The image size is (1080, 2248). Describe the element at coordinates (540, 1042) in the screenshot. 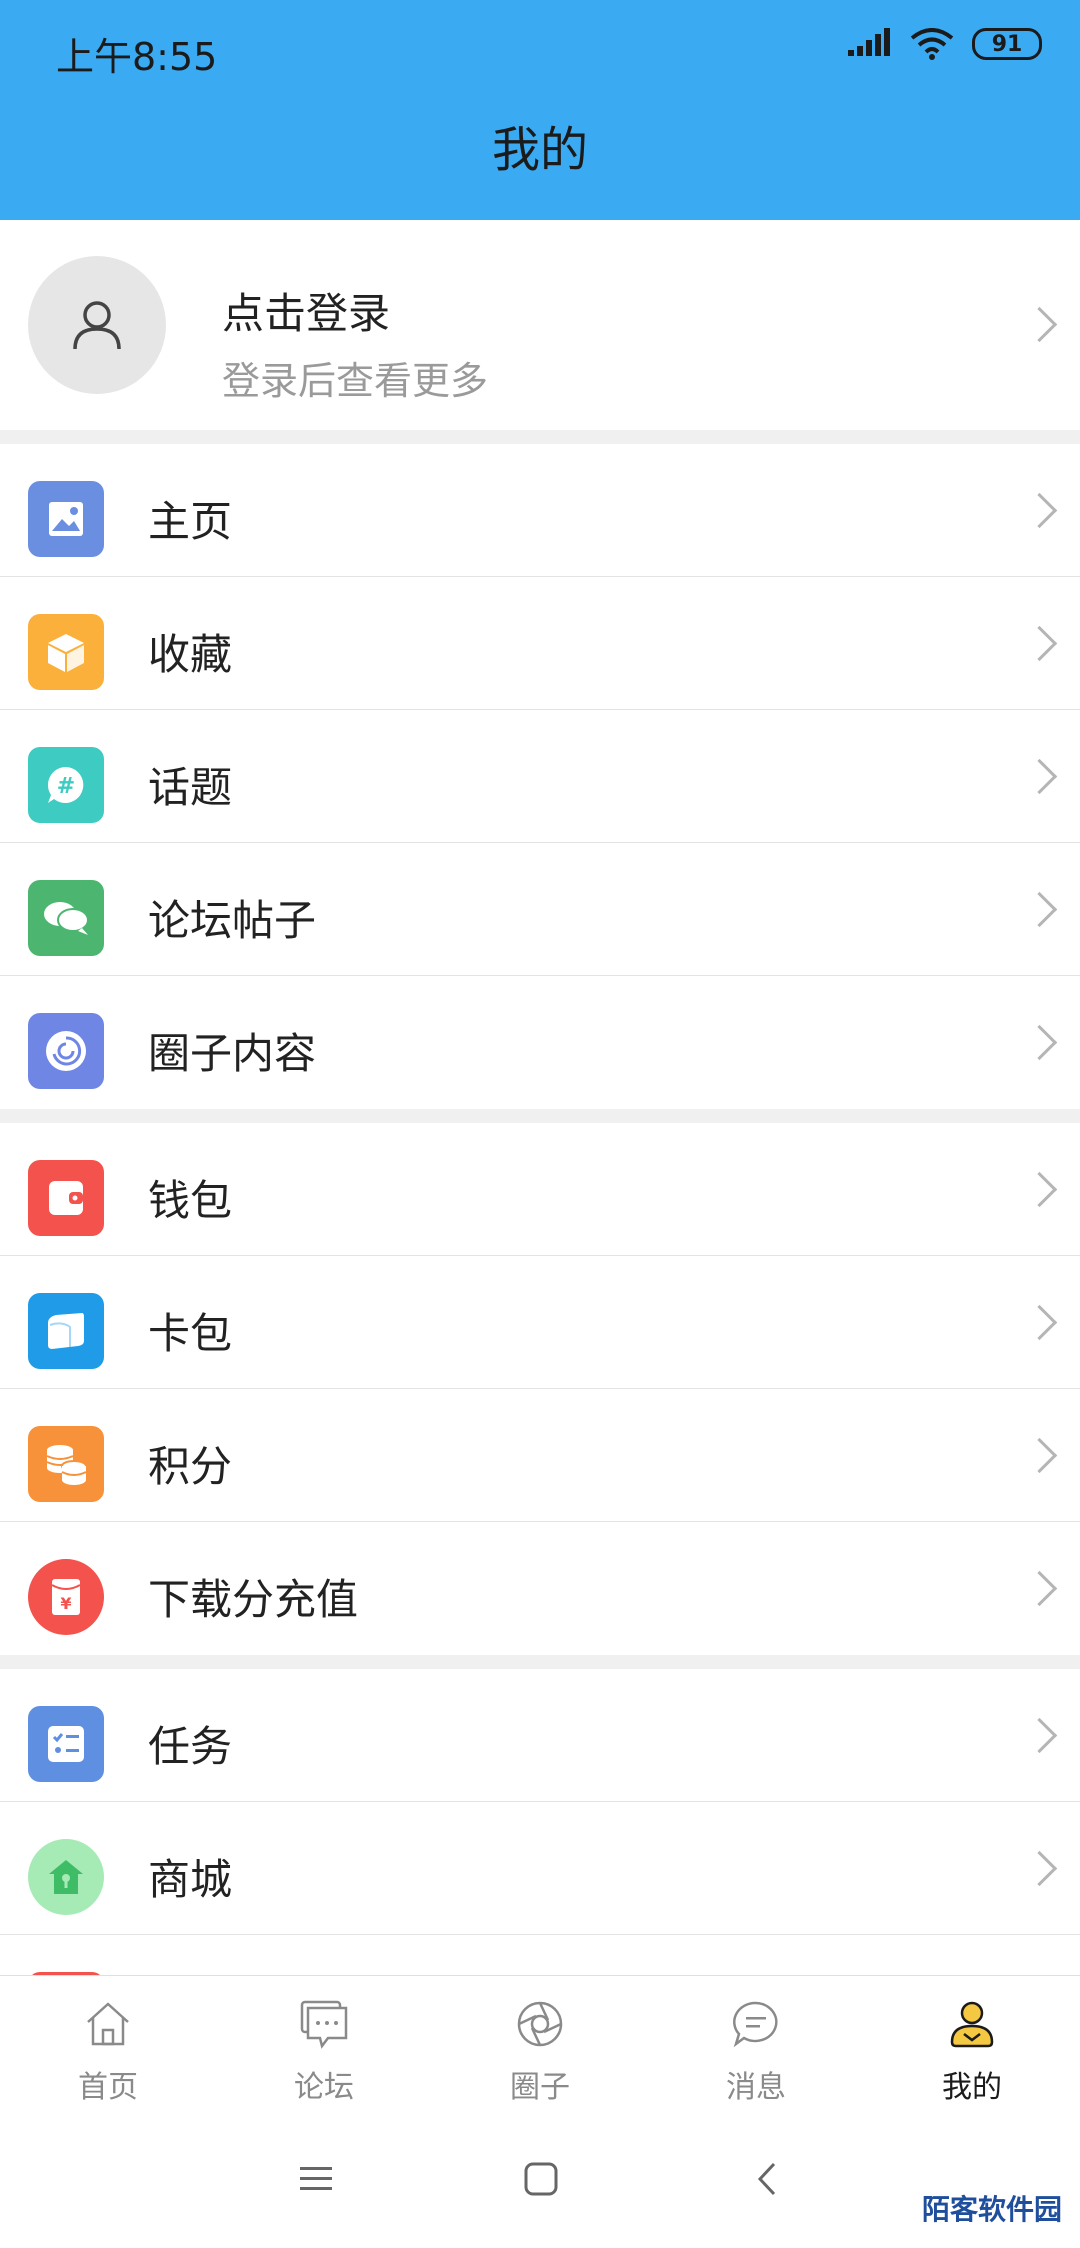

I see `menu-item-circle-content: 圈子内容` at that location.